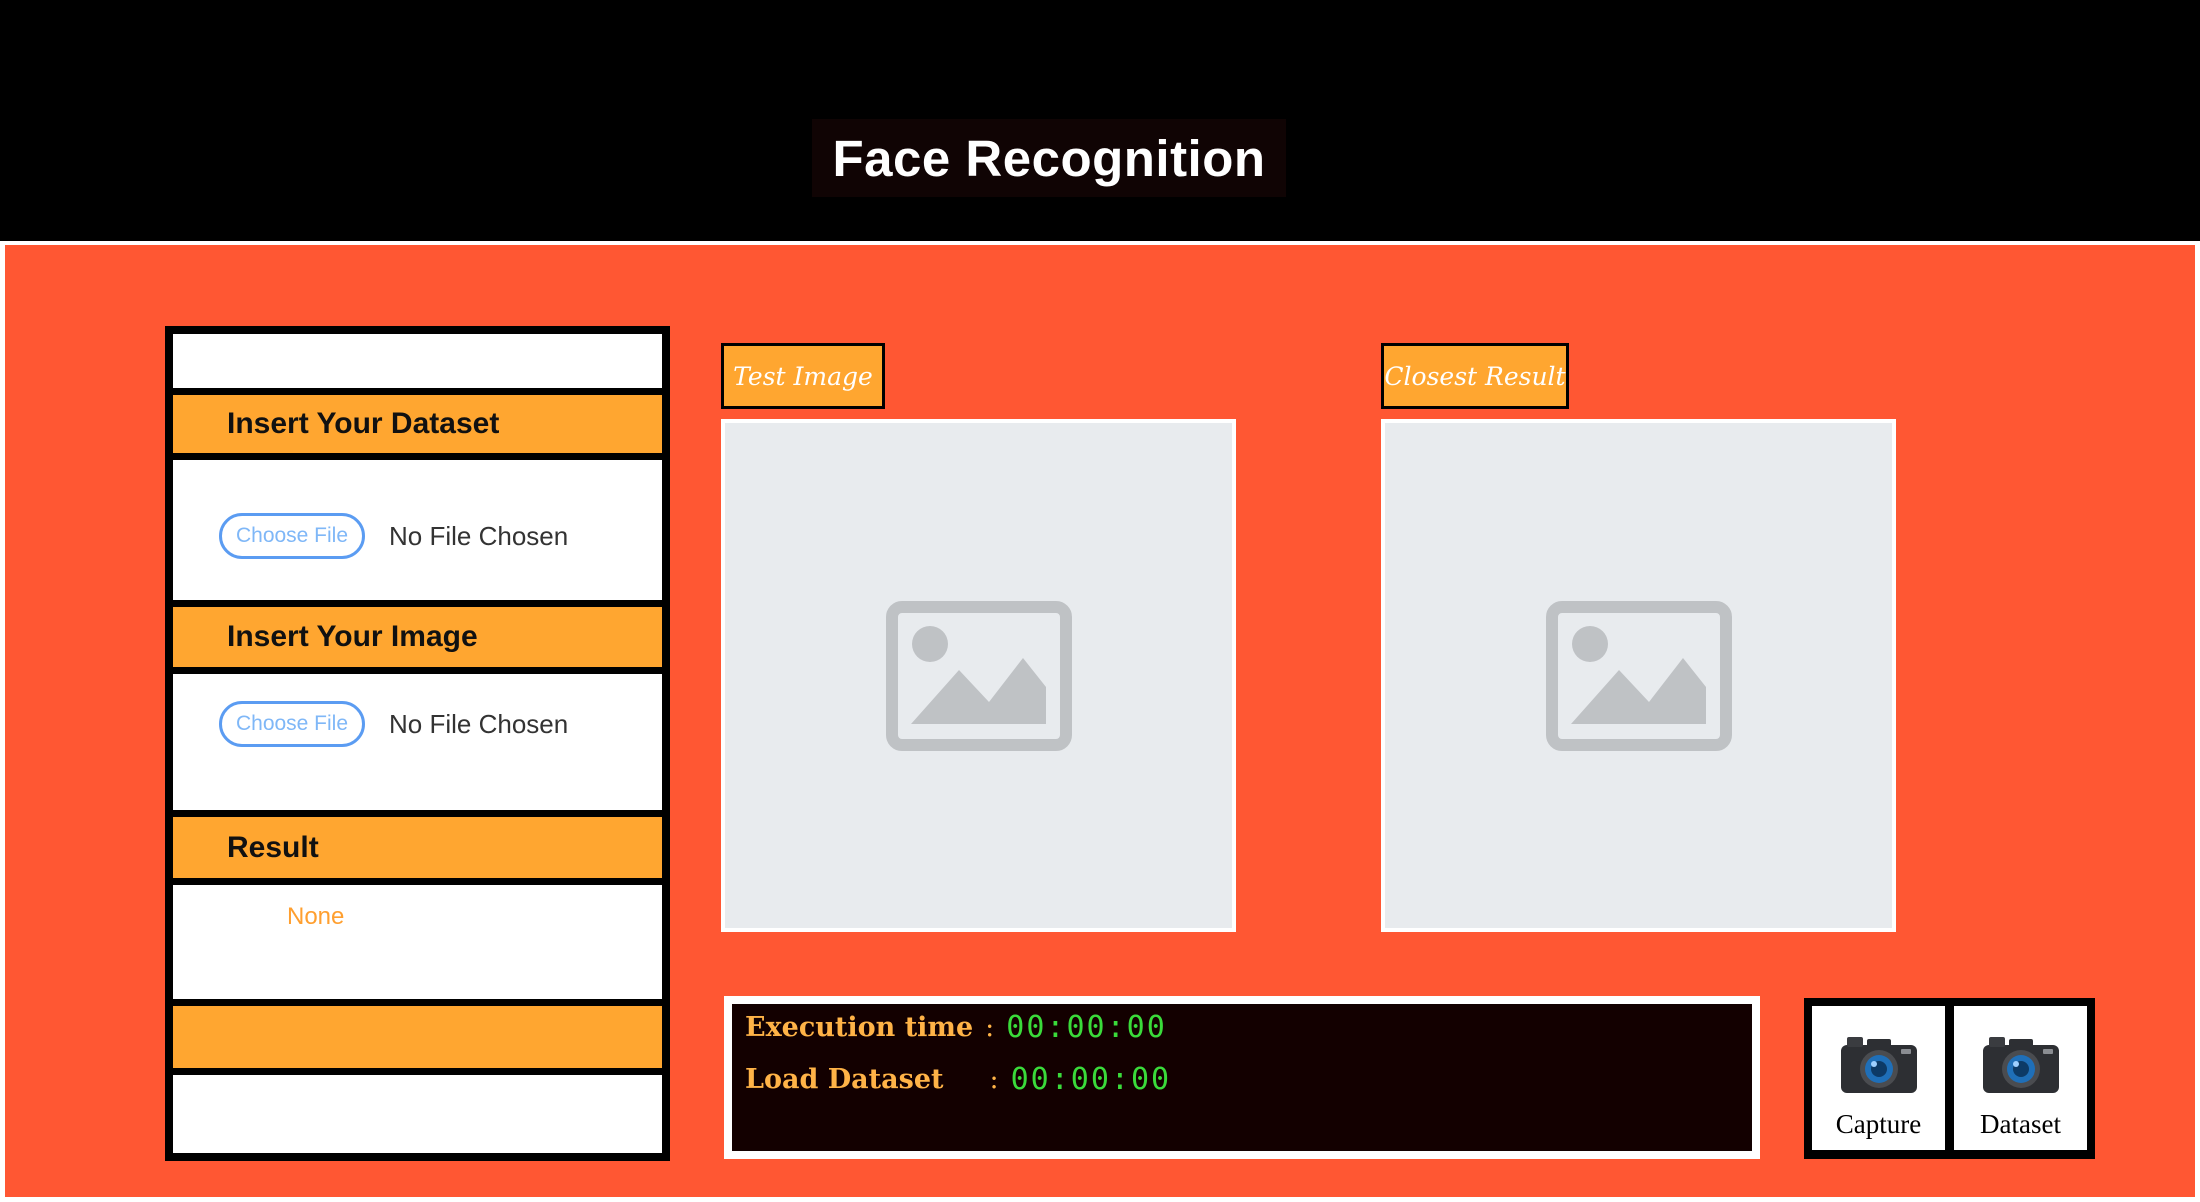 This screenshot has width=2200, height=1202. I want to click on execution-time-label: Execution time, so click(859, 1027).